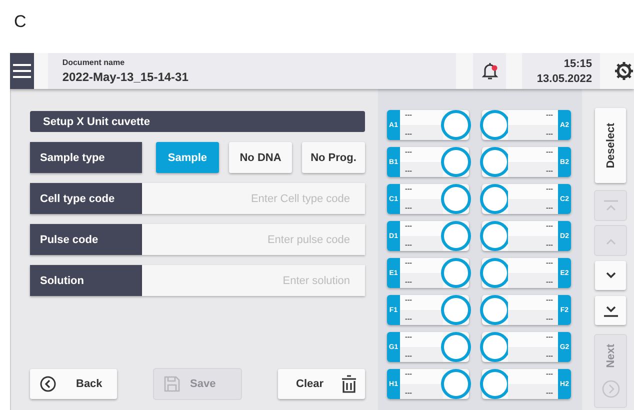  I want to click on chevron-down-to-bottom-icon, so click(610, 310).